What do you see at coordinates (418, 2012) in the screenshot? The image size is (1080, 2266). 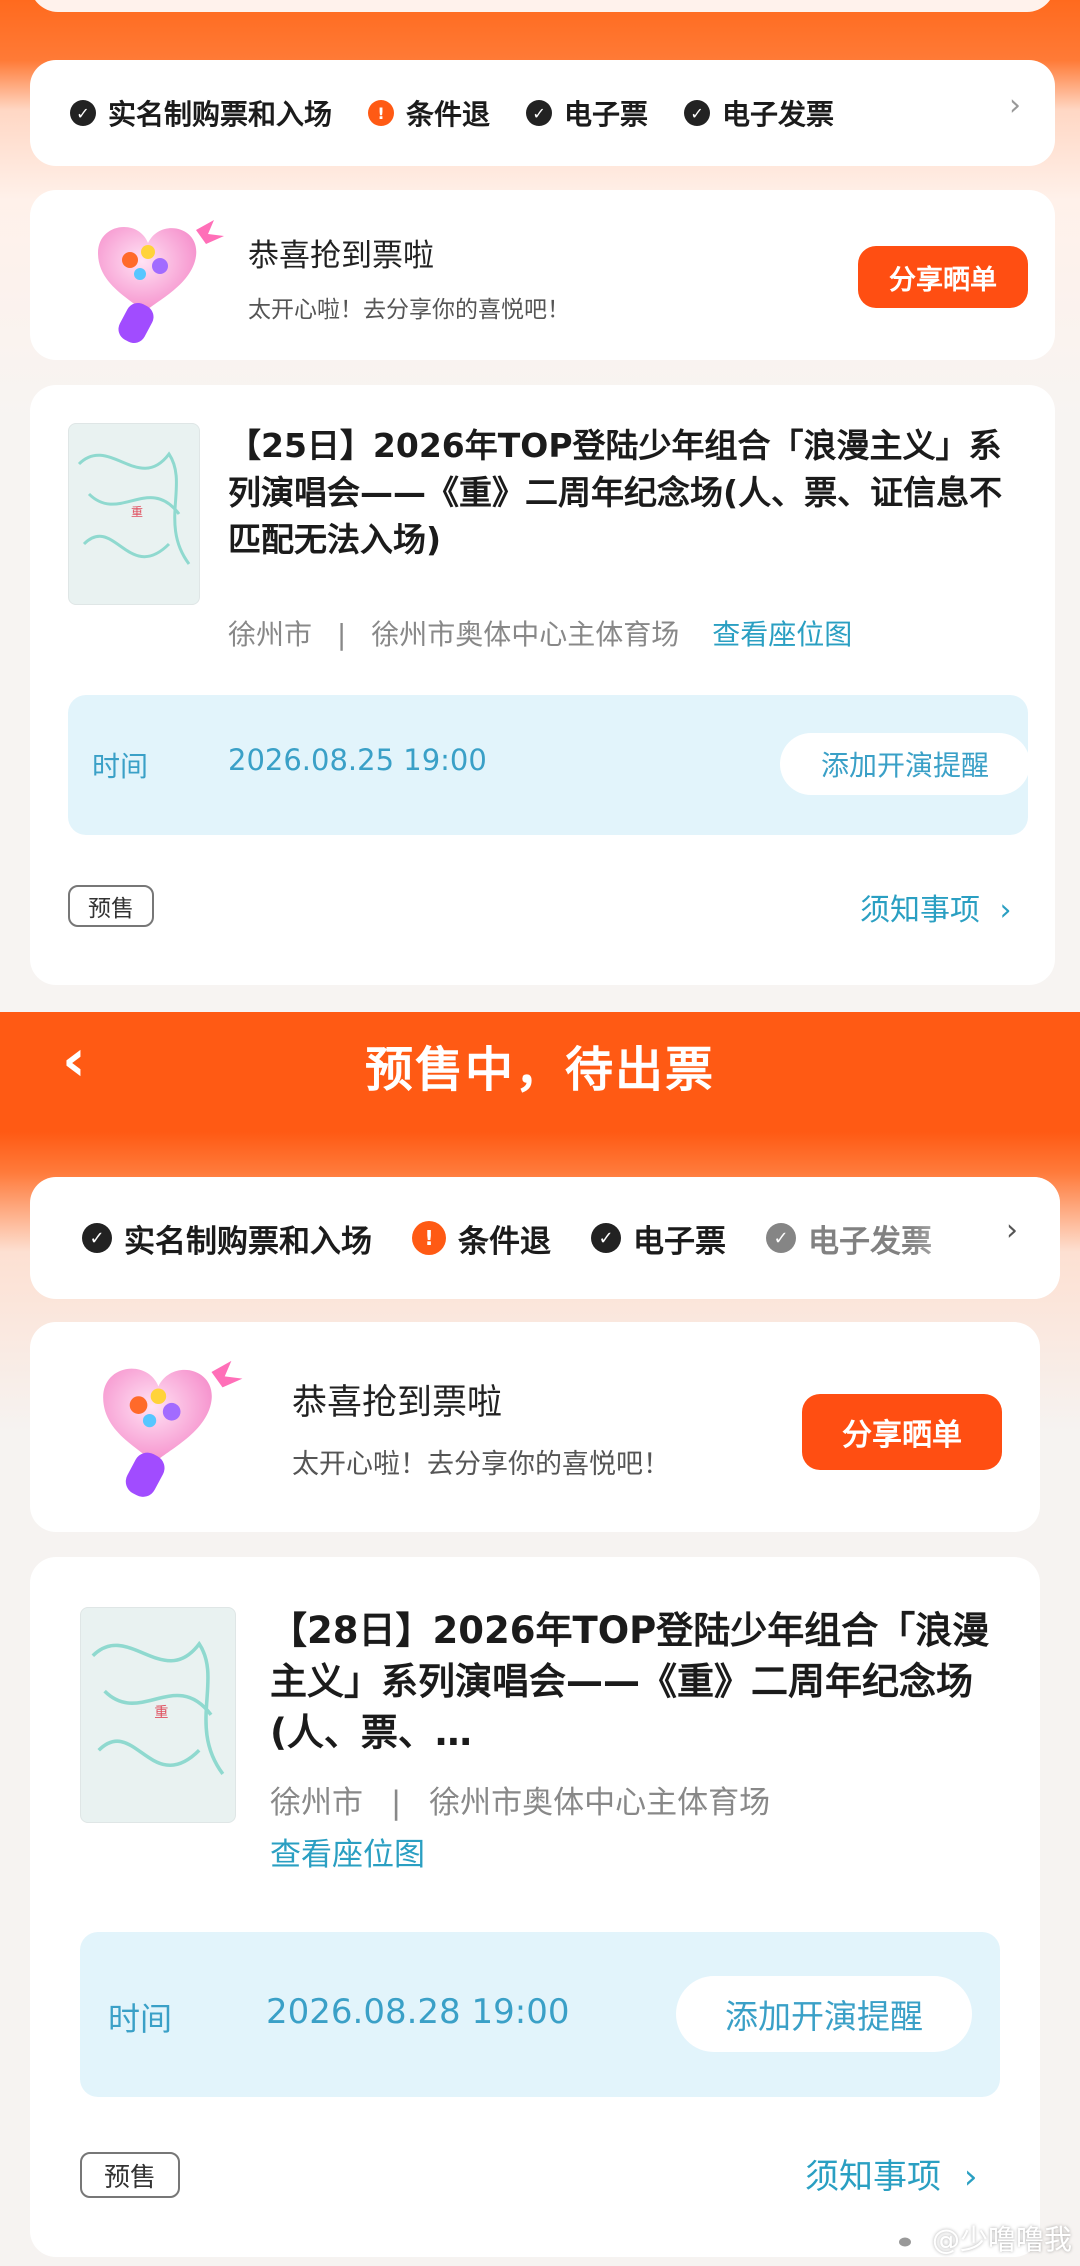 I see `time-value: 2026.08.28 19:00` at bounding box center [418, 2012].